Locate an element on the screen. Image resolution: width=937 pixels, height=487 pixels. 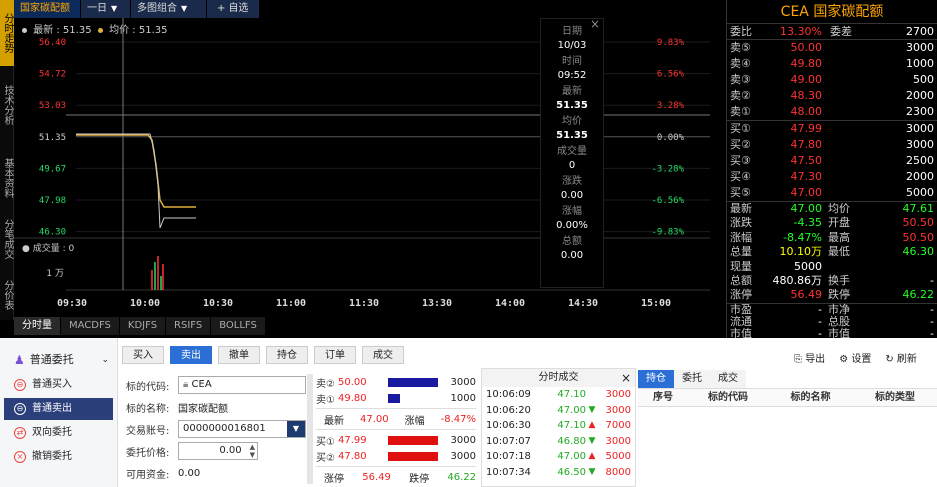
bid-level-price: 47.30 is located at coordinates (806, 176).